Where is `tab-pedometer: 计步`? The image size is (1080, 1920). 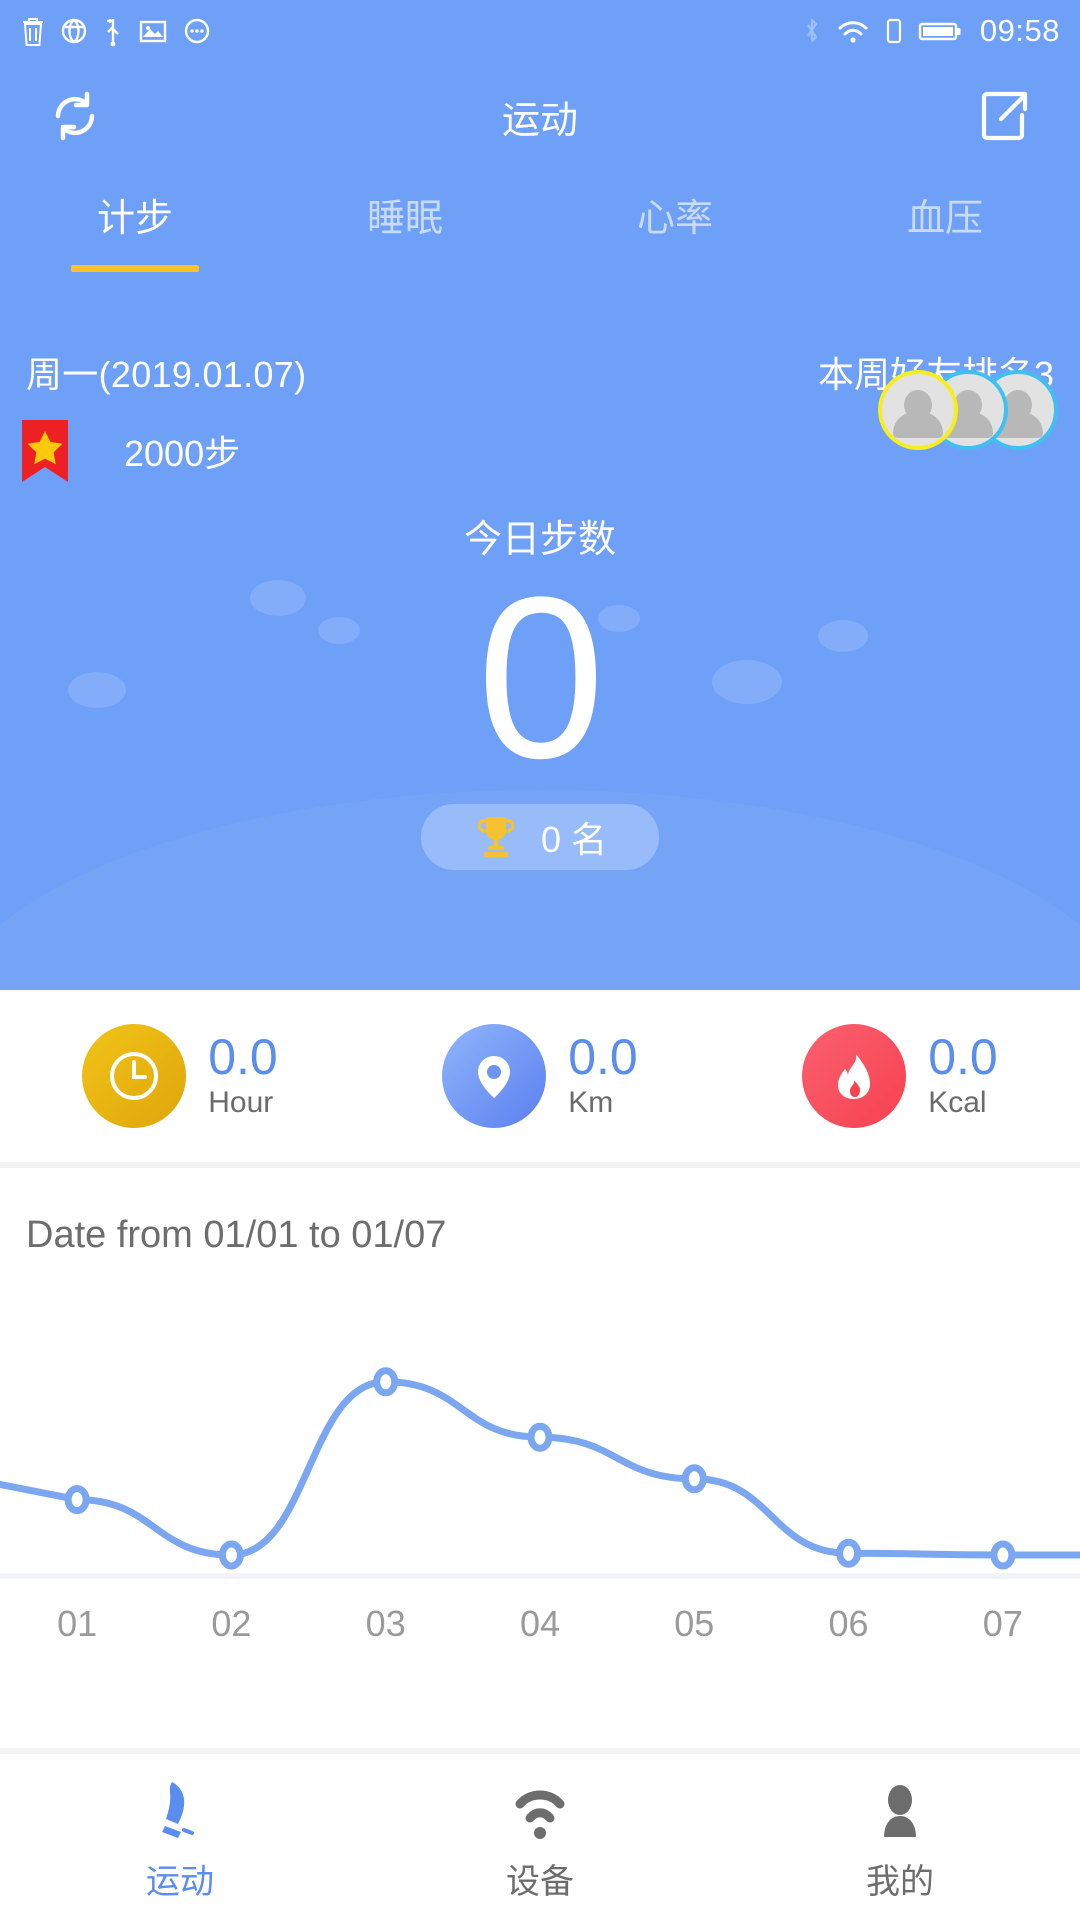 tab-pedometer: 计步 is located at coordinates (135, 232).